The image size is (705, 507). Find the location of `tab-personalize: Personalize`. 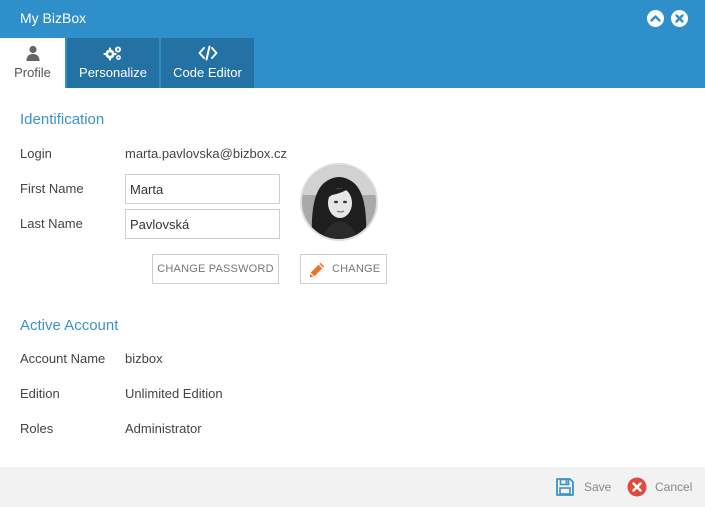

tab-personalize: Personalize is located at coordinates (113, 63).